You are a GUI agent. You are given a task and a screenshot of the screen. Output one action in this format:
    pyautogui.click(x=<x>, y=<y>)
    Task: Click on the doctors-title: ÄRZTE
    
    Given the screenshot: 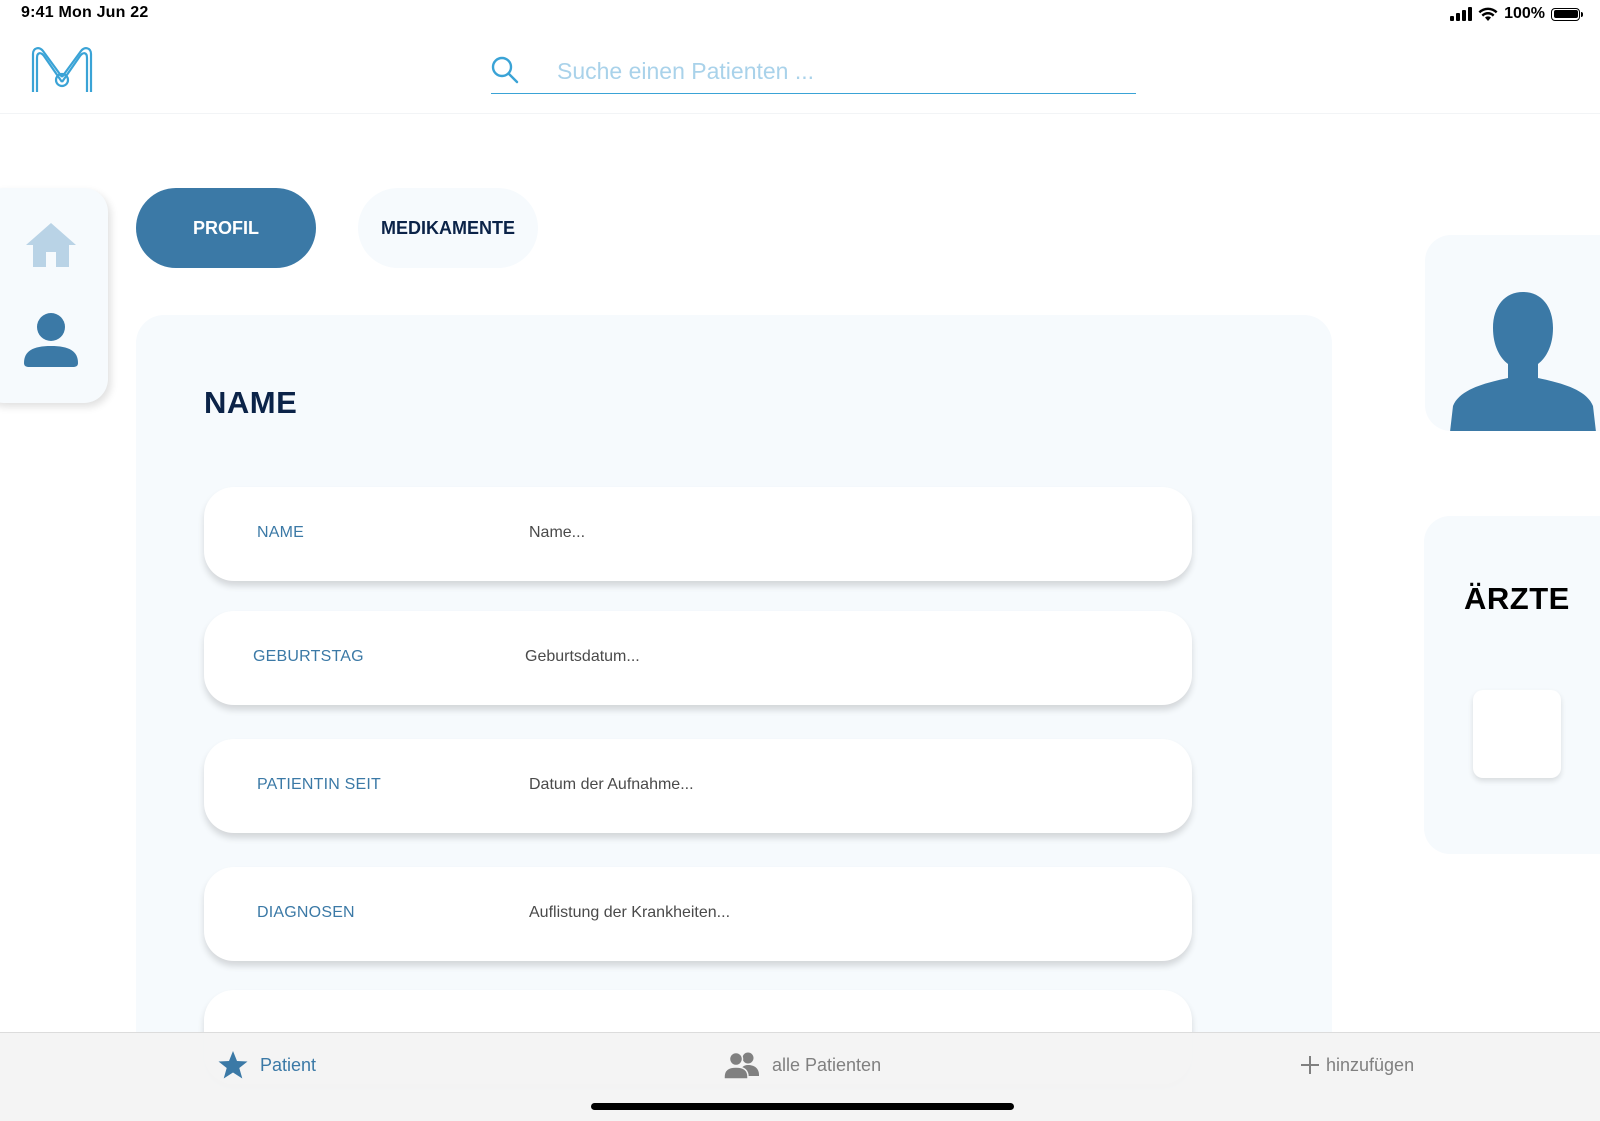 What is the action you would take?
    pyautogui.click(x=1517, y=598)
    